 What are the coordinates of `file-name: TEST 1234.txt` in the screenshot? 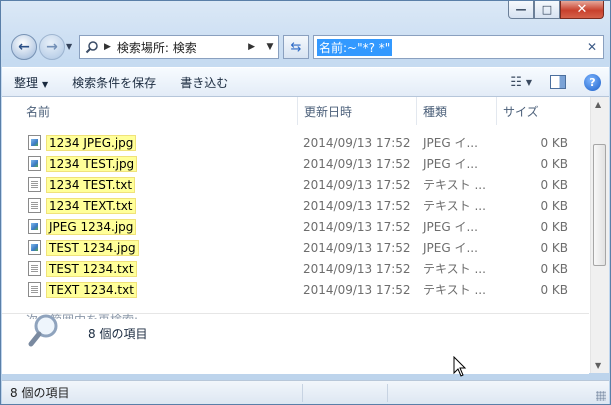 It's located at (91, 268).